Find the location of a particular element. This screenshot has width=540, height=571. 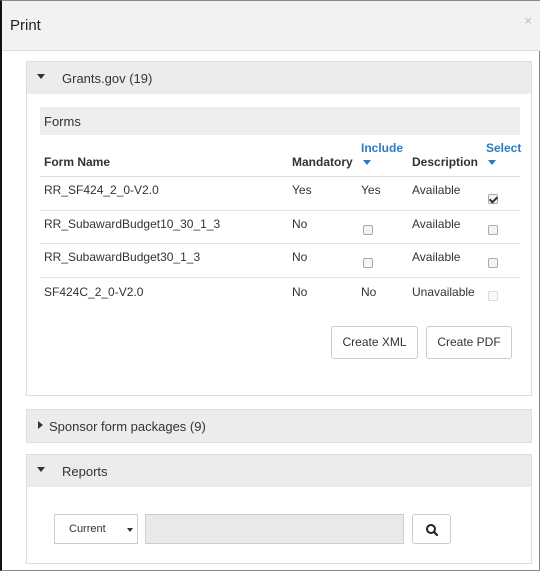

include-sort-caret-icon is located at coordinates (367, 162).